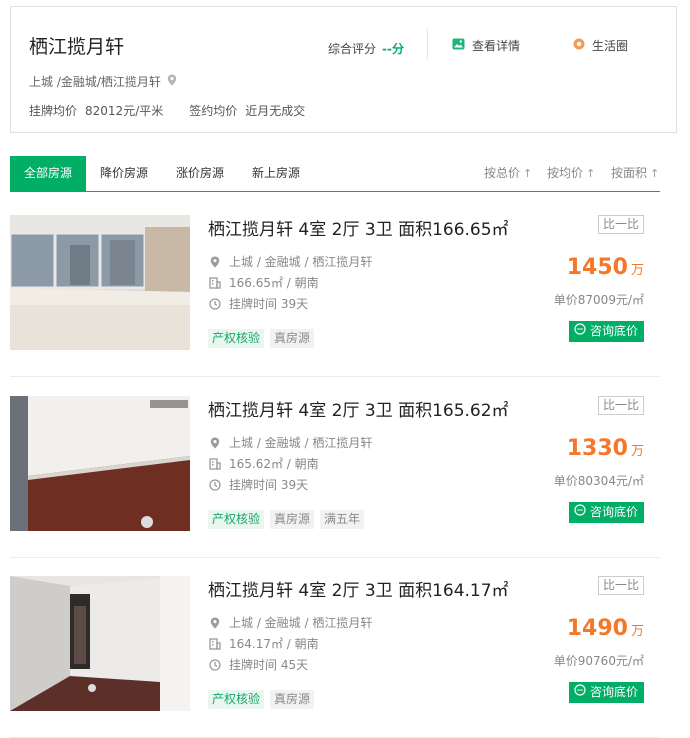  Describe the element at coordinates (213, 111) in the screenshot. I see `deal-price-label: 签约均价` at that location.